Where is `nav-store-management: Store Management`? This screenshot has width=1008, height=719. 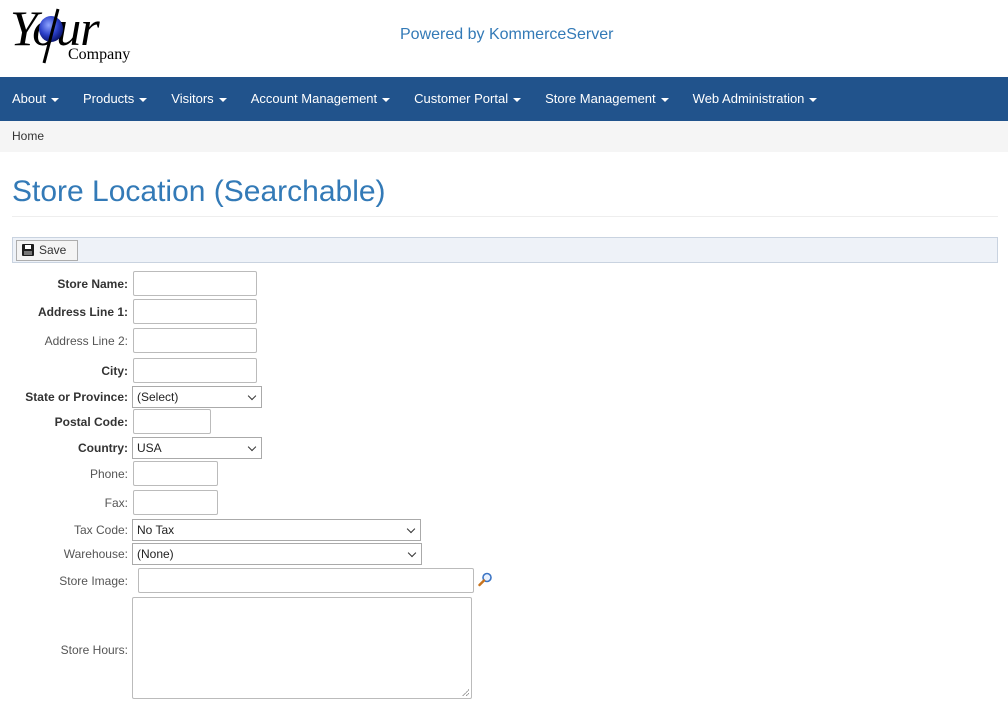 nav-store-management: Store Management is located at coordinates (607, 99).